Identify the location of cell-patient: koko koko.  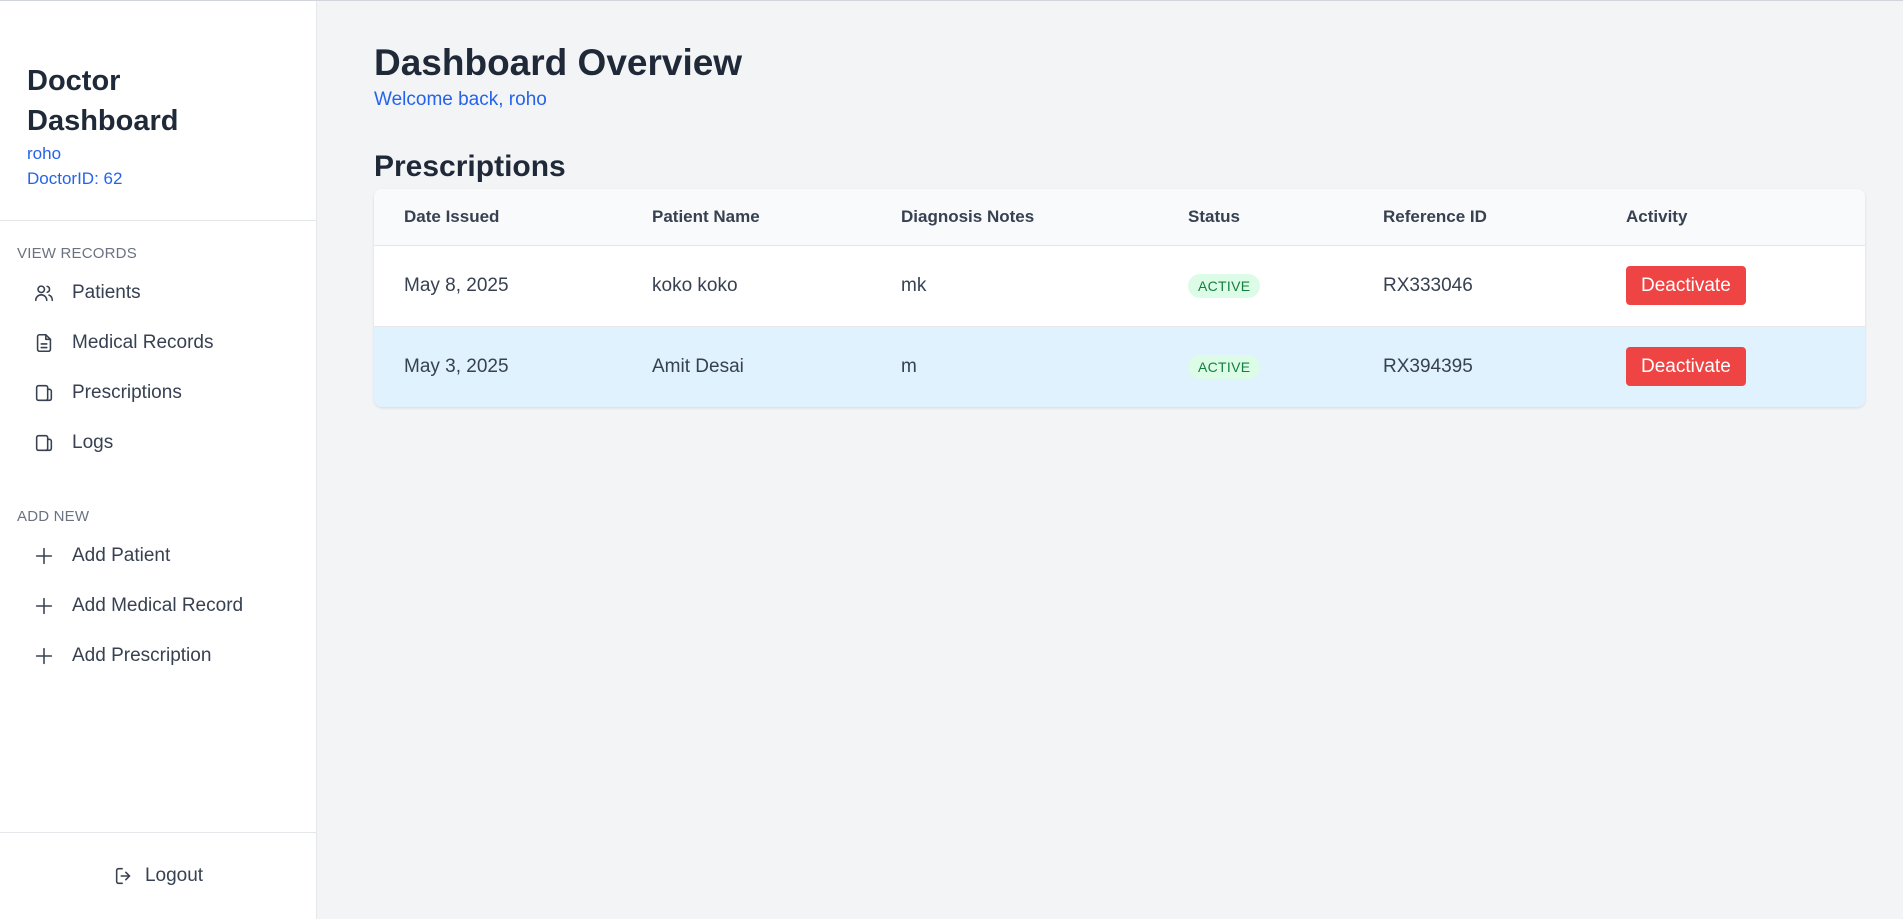
(695, 285).